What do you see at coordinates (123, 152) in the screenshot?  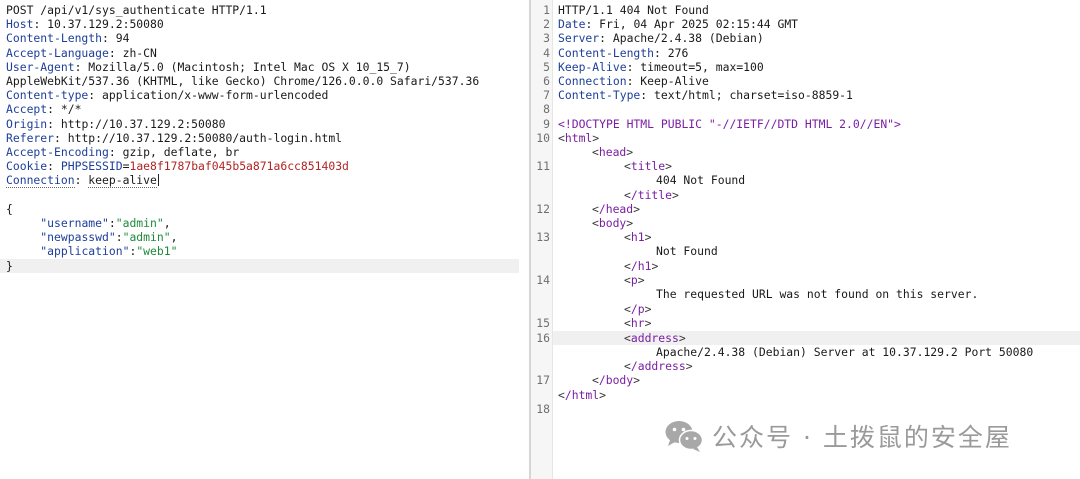 I see `header-accept-encoding: Accept-Encoding: gzip, deflate, br` at bounding box center [123, 152].